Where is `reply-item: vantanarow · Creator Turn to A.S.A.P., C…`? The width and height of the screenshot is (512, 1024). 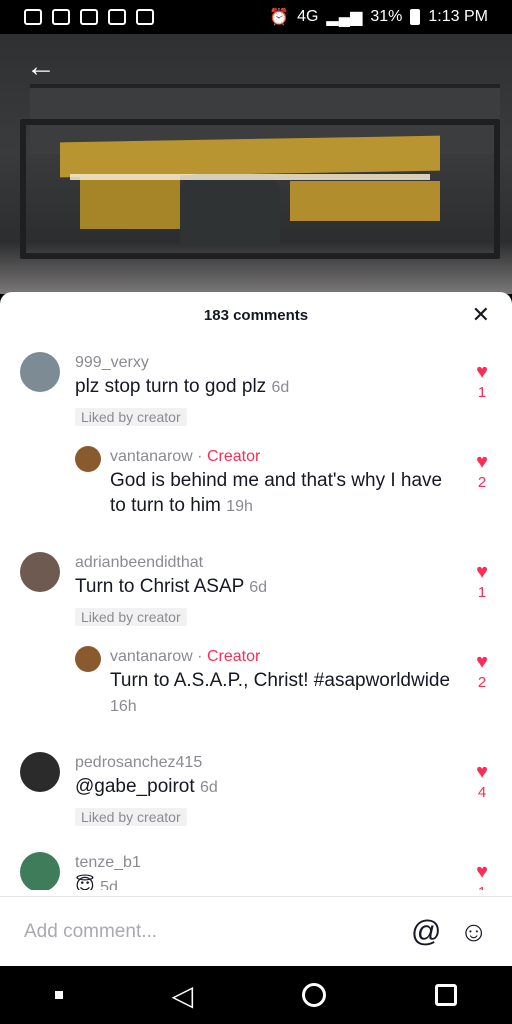
reply-item: vantanarow · Creator Turn to A.S.A.P., C… is located at coordinates (256, 699).